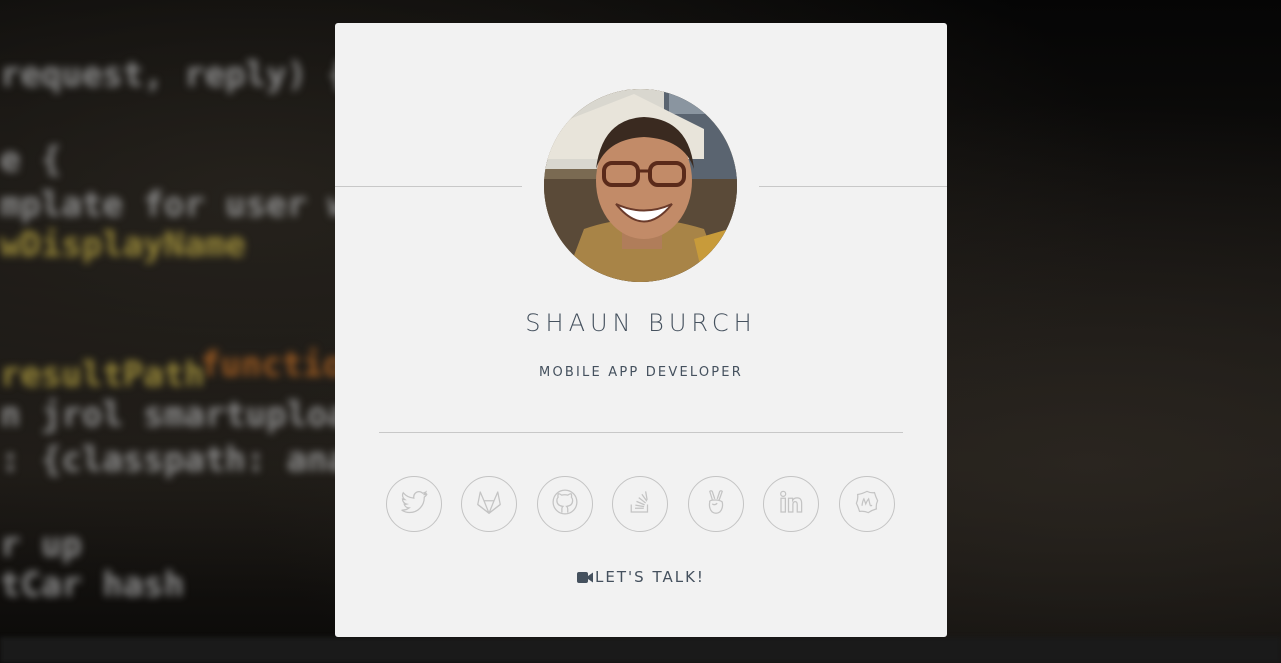 The image size is (1281, 663). Describe the element at coordinates (641, 432) in the screenshot. I see `section-divider` at that location.